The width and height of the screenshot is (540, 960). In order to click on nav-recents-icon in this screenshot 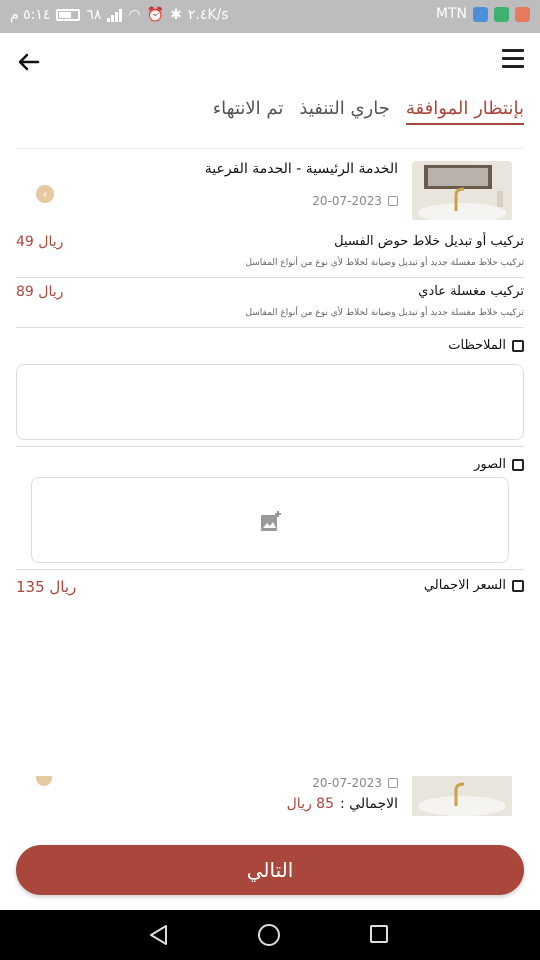, I will do `click(379, 934)`.